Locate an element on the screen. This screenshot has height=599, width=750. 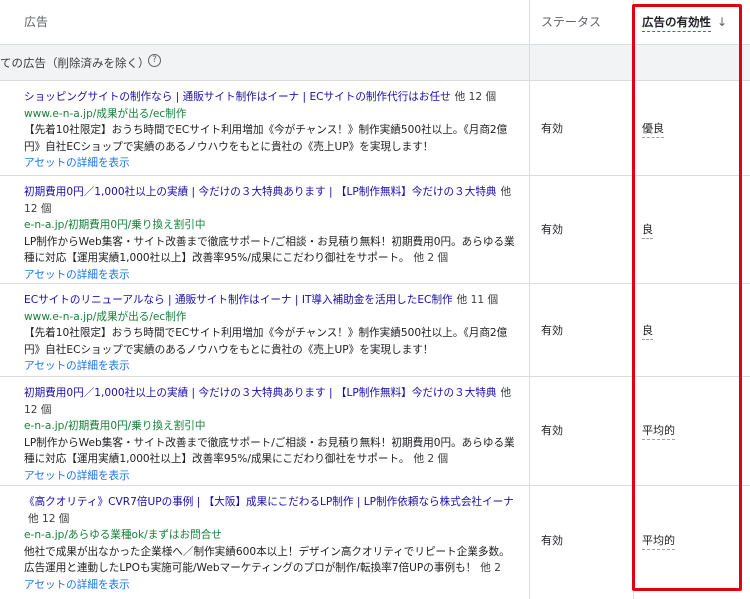
subheader-label: ての広告（削除済みを除く） is located at coordinates (75, 63).